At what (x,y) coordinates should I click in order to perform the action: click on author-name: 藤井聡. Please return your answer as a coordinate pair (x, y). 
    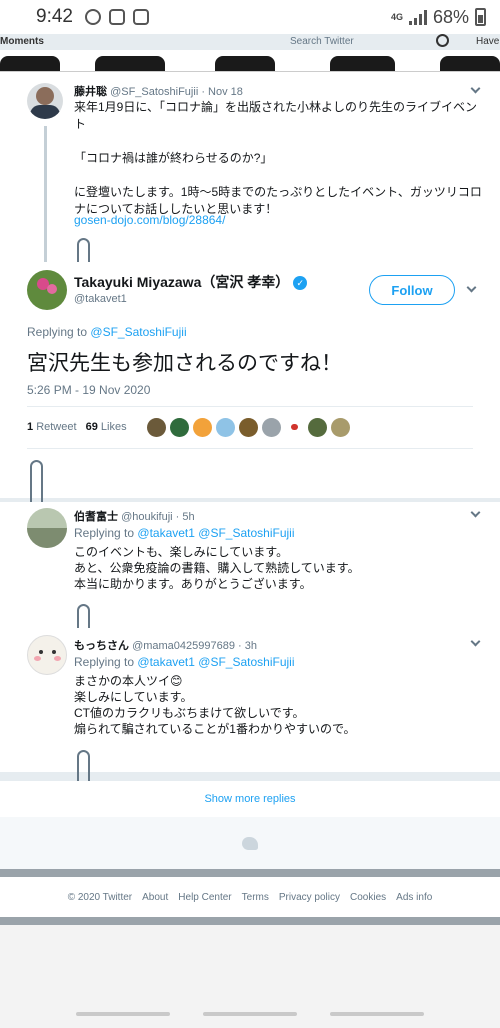
    Looking at the image, I should click on (90, 92).